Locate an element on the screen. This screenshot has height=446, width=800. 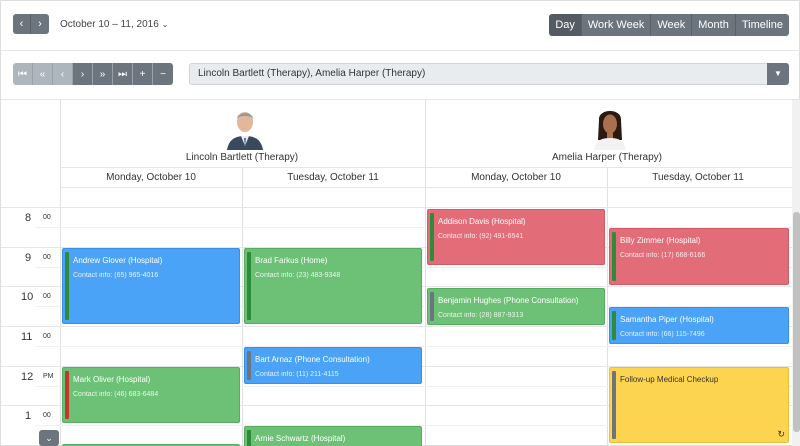
plus-icon: + is located at coordinates (142, 74).